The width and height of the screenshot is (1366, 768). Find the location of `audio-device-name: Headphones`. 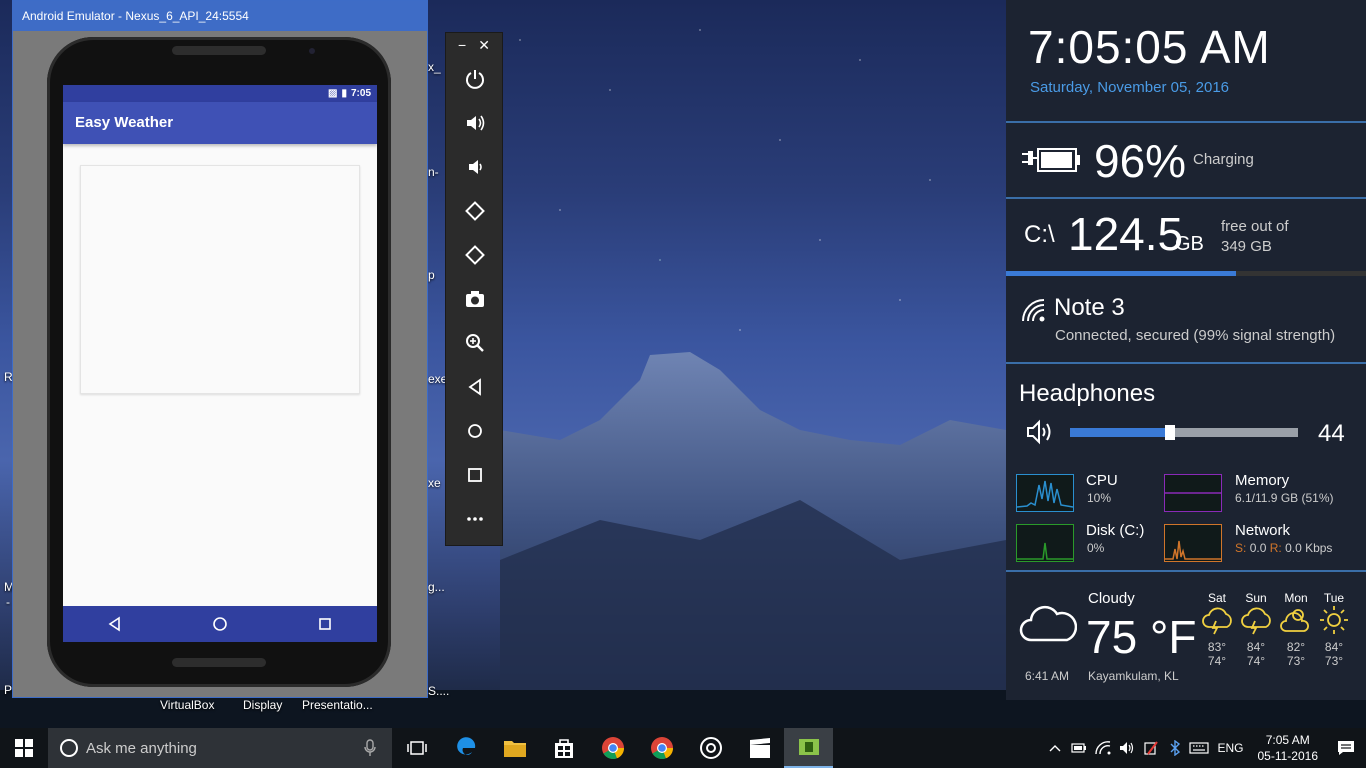

audio-device-name: Headphones is located at coordinates (1087, 393).